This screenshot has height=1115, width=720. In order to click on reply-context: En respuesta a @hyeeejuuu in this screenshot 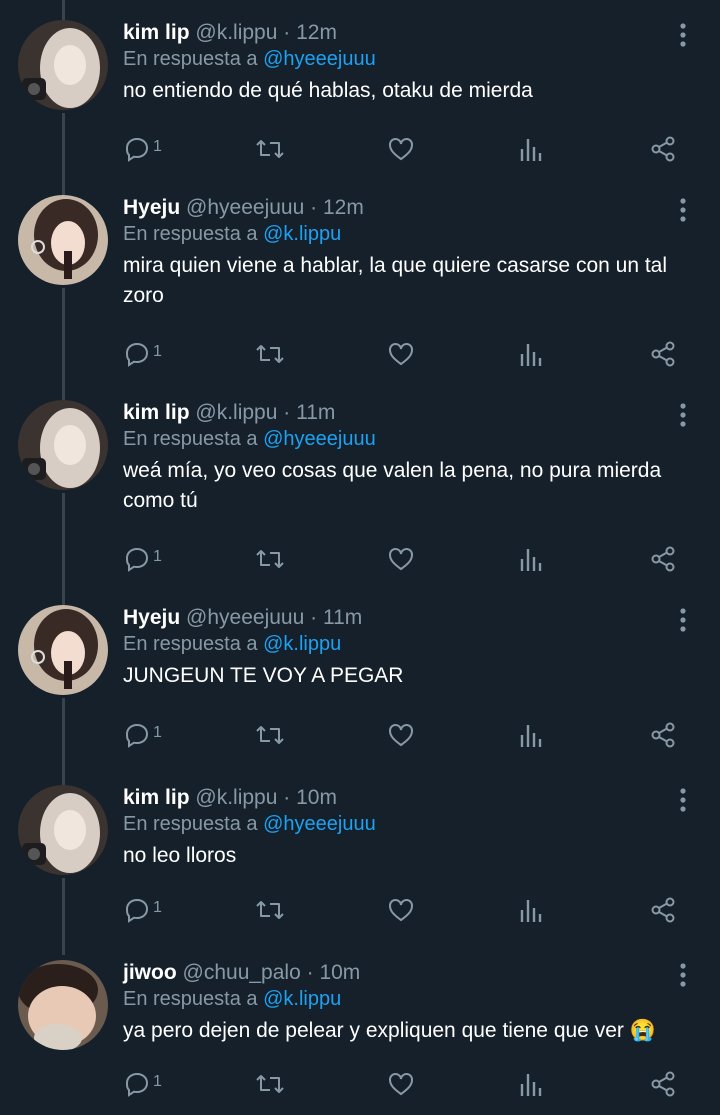, I will do `click(249, 59)`.